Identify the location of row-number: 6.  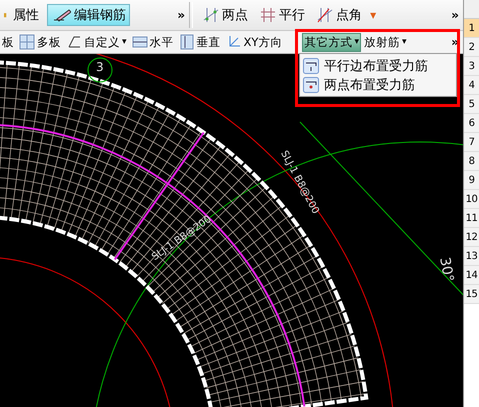
(471, 123).